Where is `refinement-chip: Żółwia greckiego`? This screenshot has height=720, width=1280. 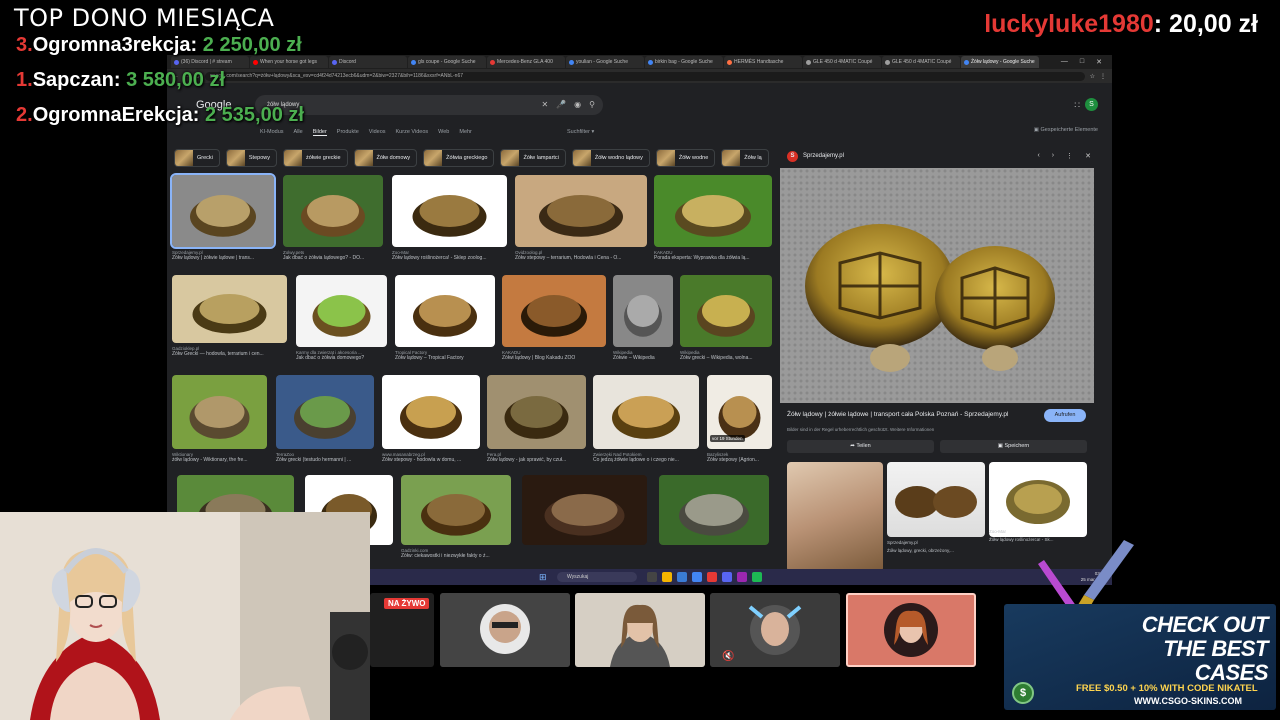
refinement-chip: Żółwia greckiego is located at coordinates (459, 158).